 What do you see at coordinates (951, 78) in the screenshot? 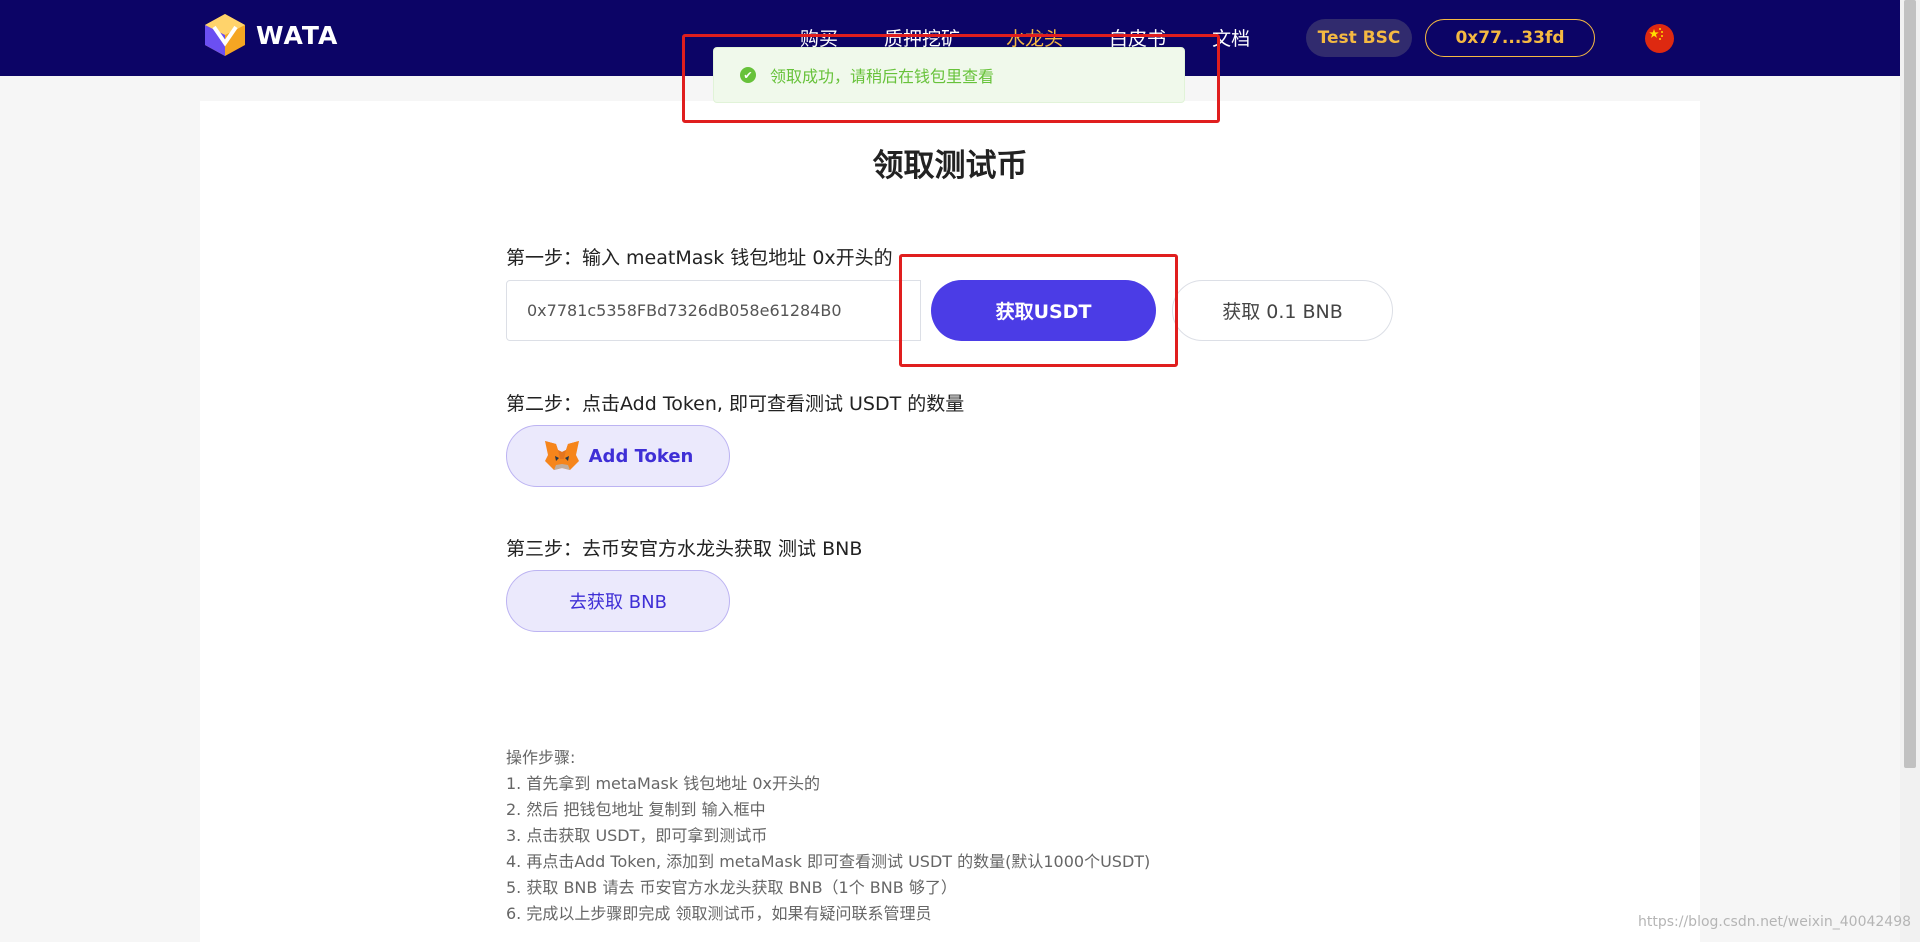
I see `annotation-box-toast` at bounding box center [951, 78].